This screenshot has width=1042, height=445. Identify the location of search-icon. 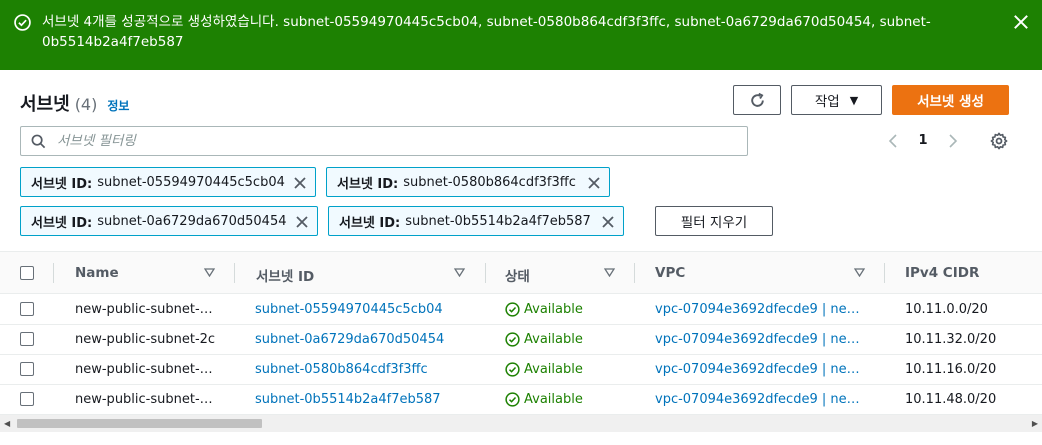
(38, 141).